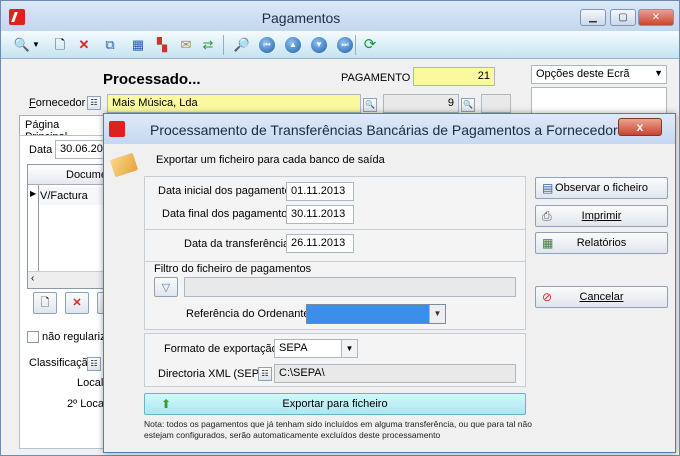 This screenshot has width=680, height=456. What do you see at coordinates (242, 45) in the screenshot?
I see `preview-icon: 🔎` at bounding box center [242, 45].